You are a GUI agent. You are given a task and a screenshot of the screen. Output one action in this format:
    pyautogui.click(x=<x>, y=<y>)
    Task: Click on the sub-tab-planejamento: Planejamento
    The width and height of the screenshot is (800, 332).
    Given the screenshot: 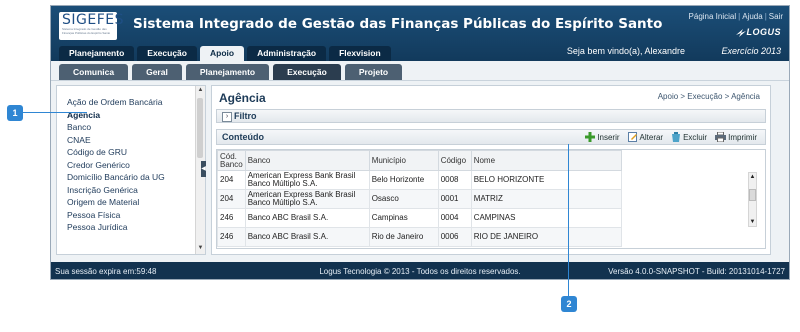 What is the action you would take?
    pyautogui.click(x=227, y=72)
    